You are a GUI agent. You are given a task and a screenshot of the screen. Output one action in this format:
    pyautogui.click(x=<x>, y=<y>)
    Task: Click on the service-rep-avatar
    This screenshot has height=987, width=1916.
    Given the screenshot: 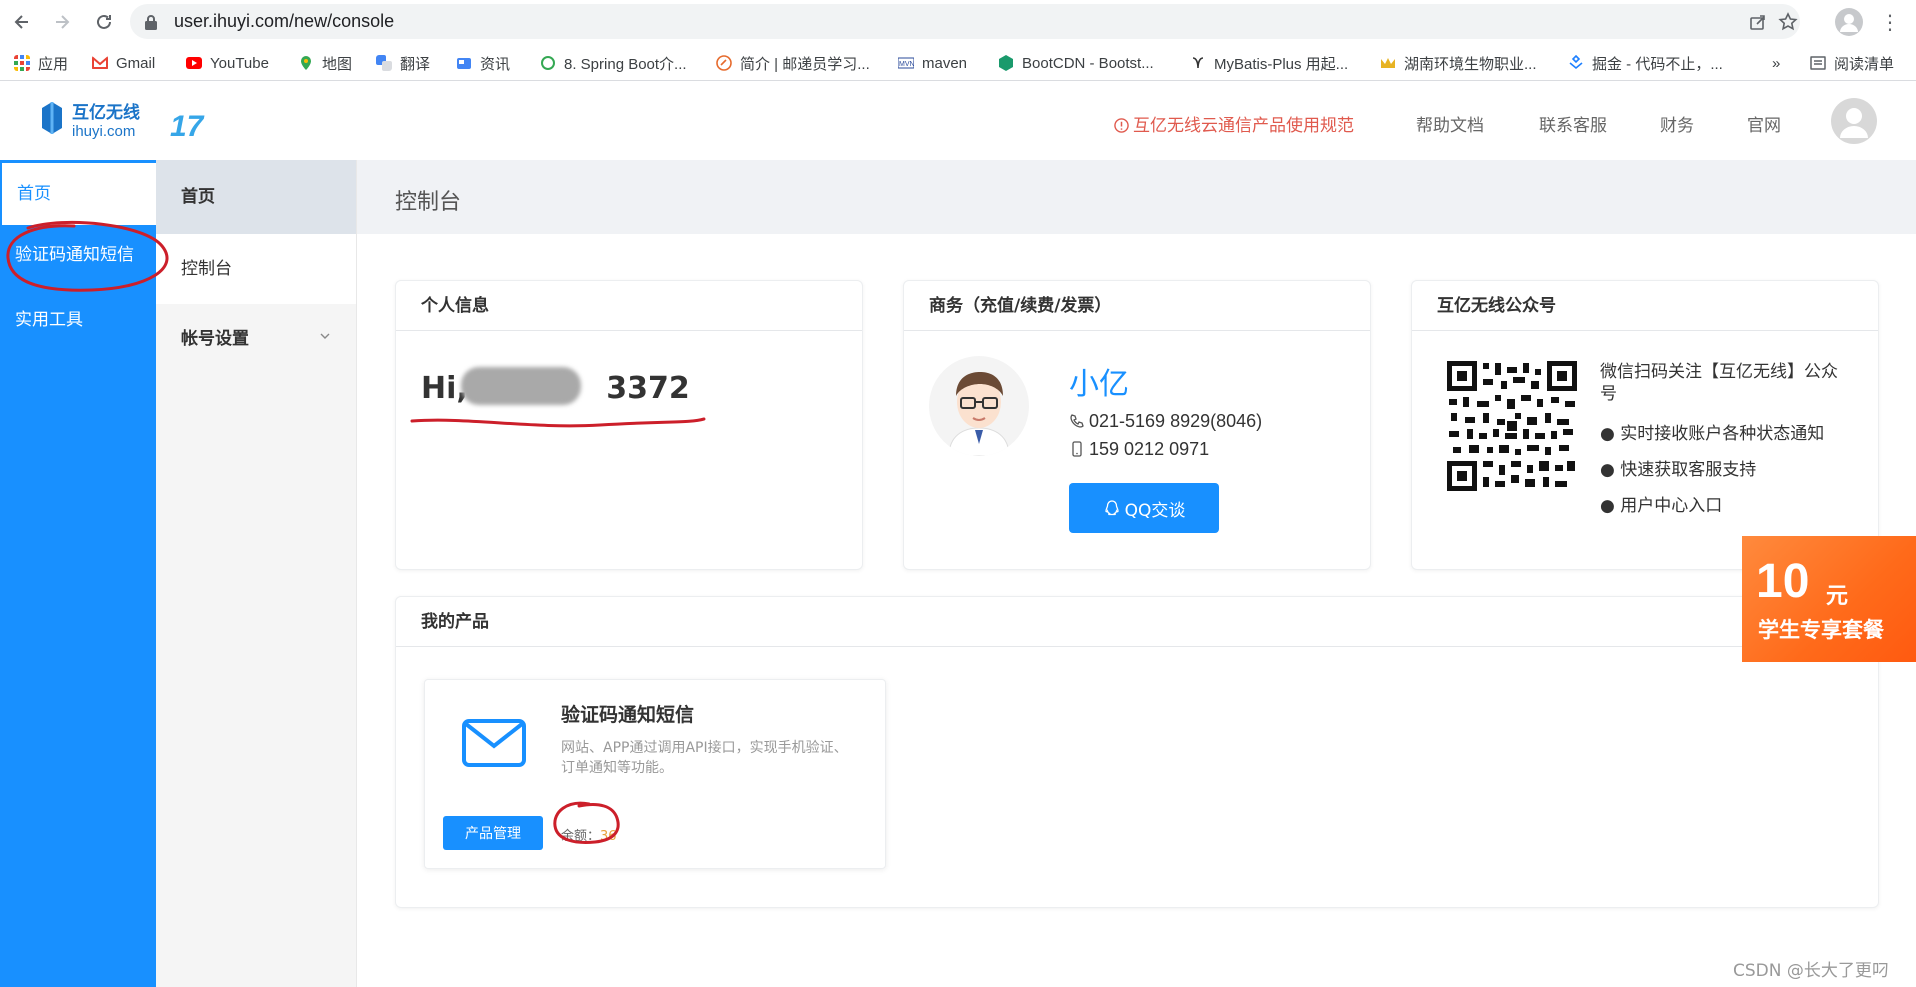 What is the action you would take?
    pyautogui.click(x=979, y=406)
    